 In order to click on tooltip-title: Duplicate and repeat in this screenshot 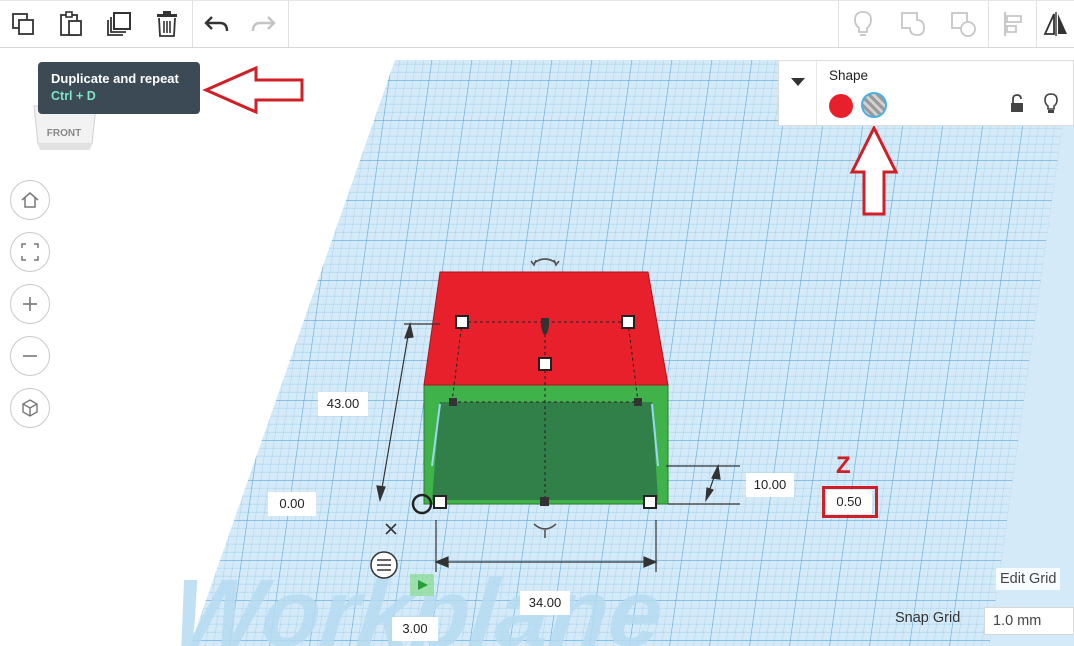, I will do `click(115, 78)`.